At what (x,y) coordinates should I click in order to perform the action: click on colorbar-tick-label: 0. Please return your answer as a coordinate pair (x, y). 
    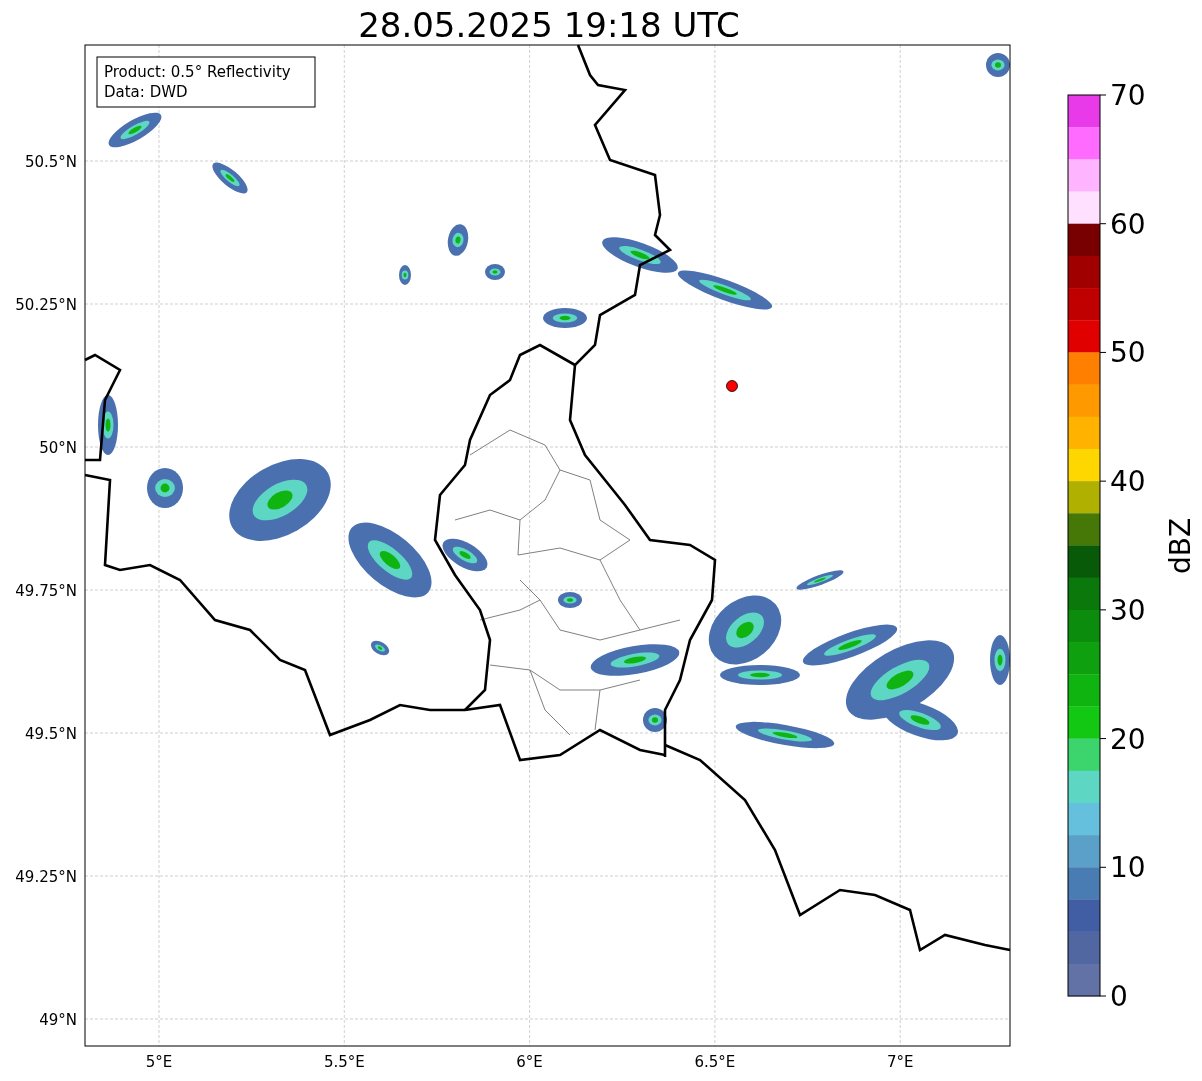
    Looking at the image, I should click on (1119, 996).